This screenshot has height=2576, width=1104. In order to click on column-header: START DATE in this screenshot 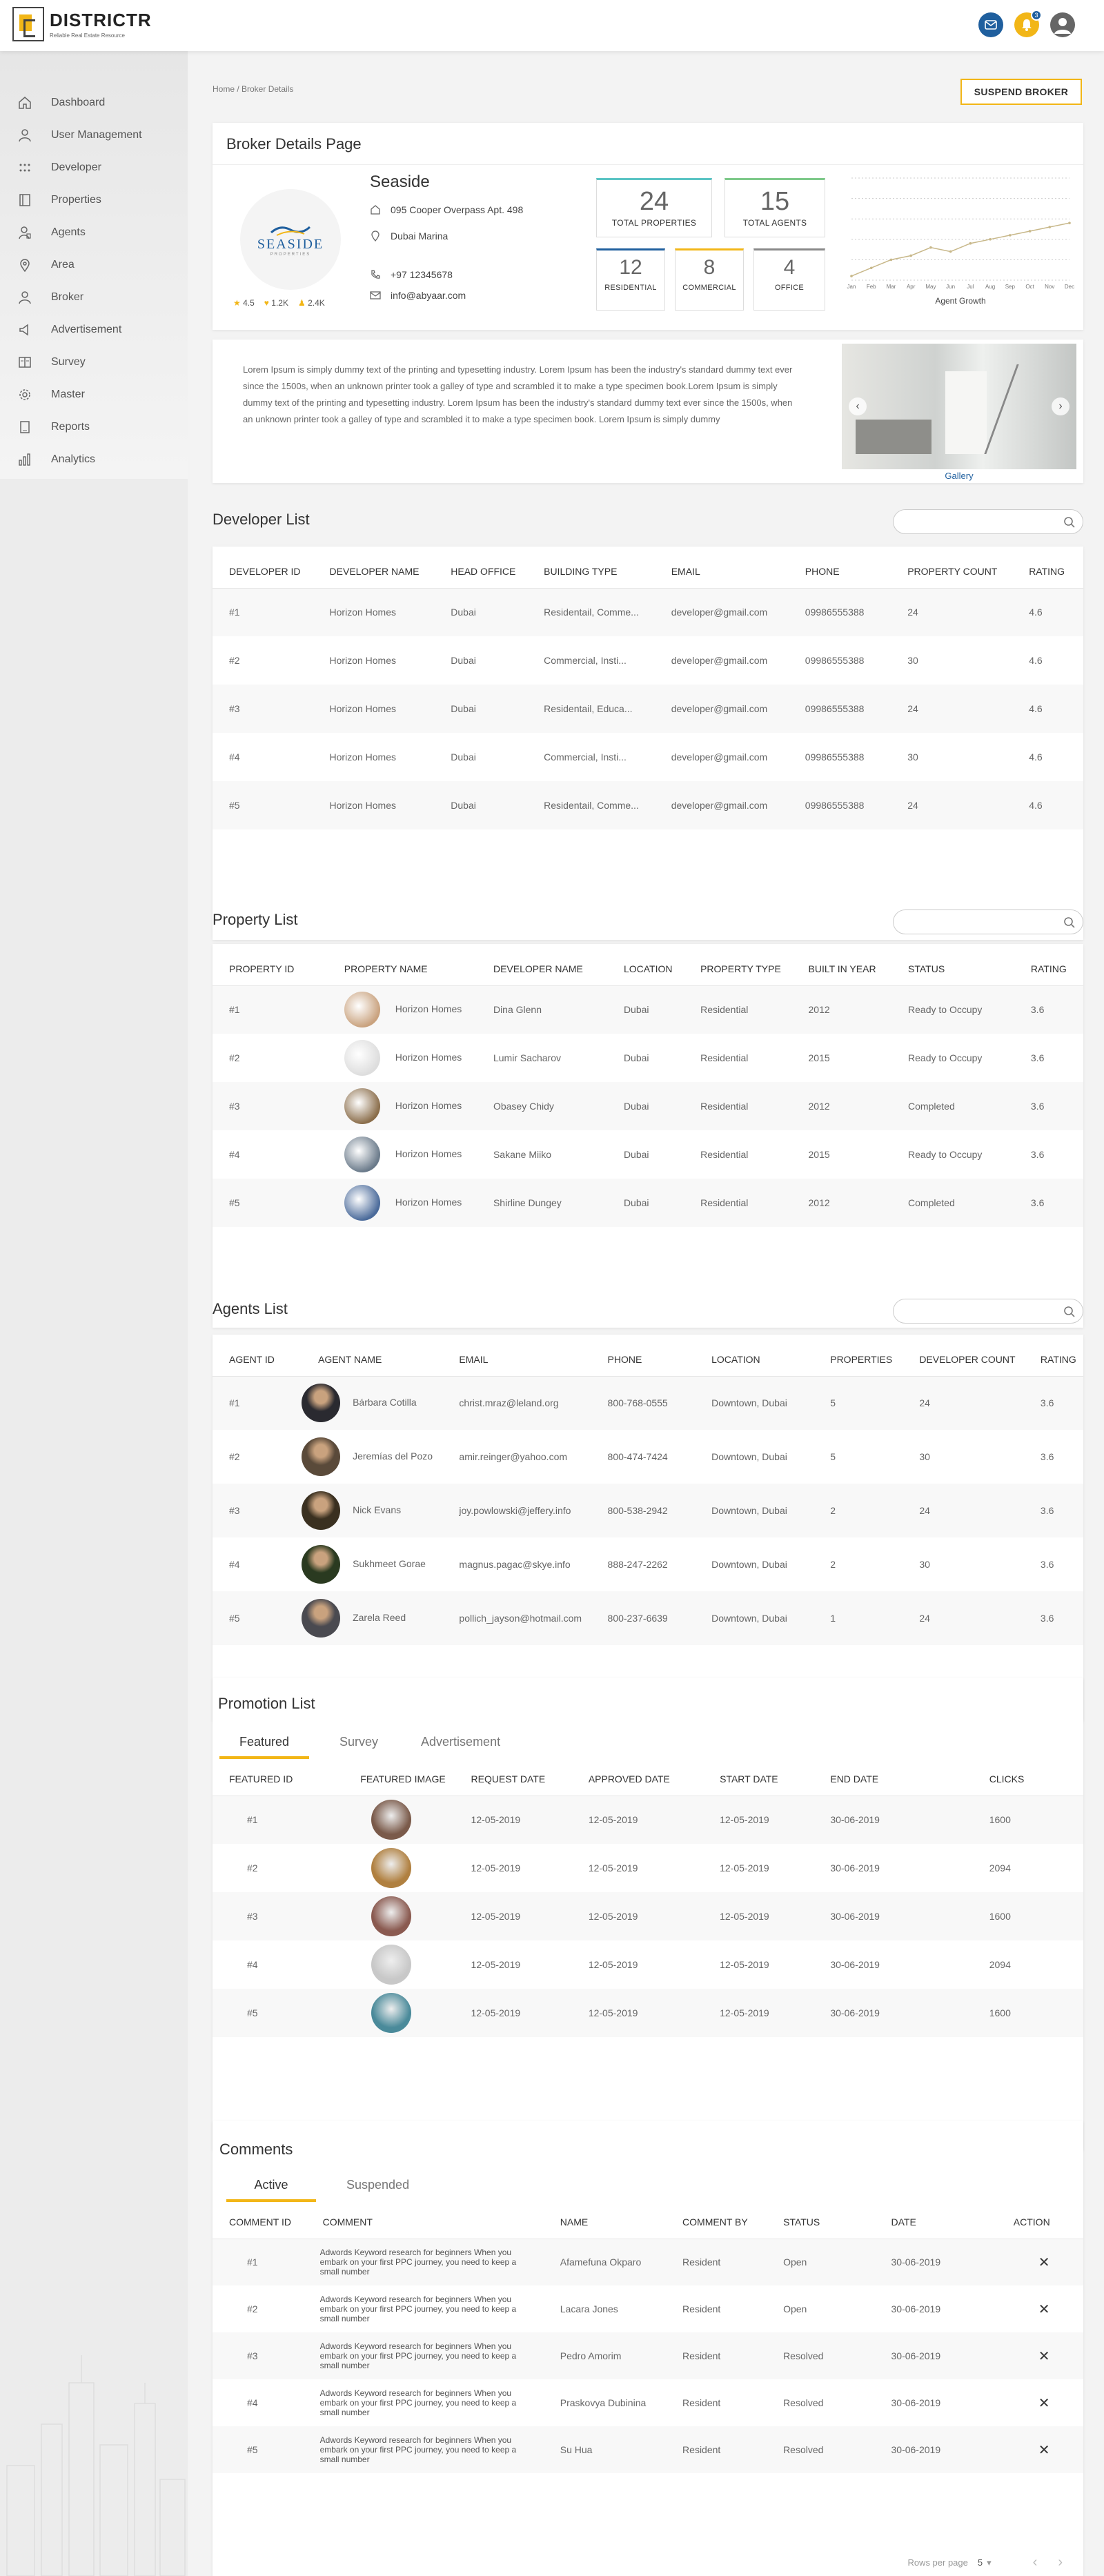, I will do `click(758, 1779)`.